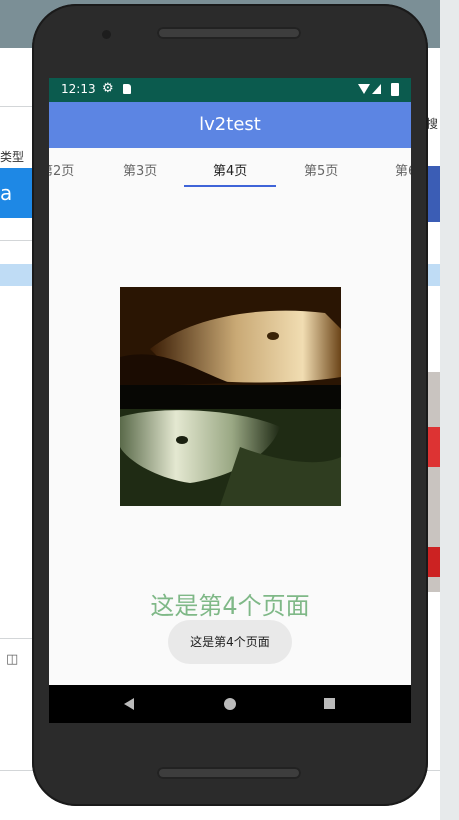  I want to click on sd-card-icon, so click(127, 89).